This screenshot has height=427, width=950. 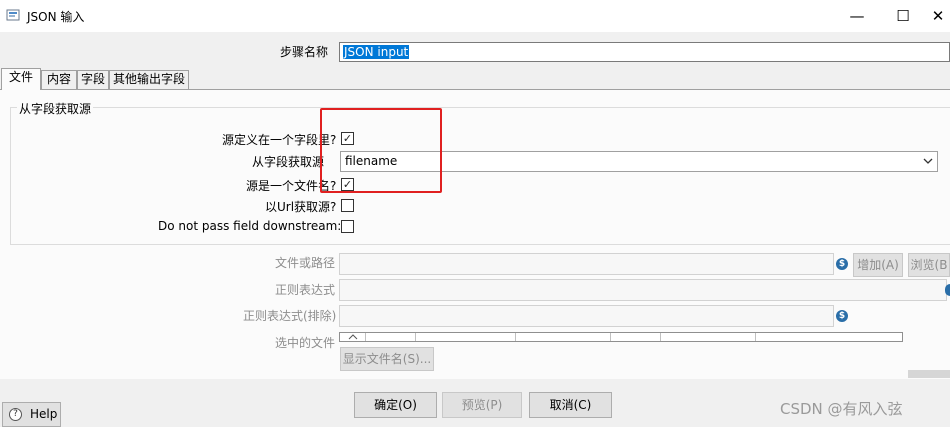 What do you see at coordinates (149, 79) in the screenshot?
I see `tab-additional-output-fields: 其他输出字段` at bounding box center [149, 79].